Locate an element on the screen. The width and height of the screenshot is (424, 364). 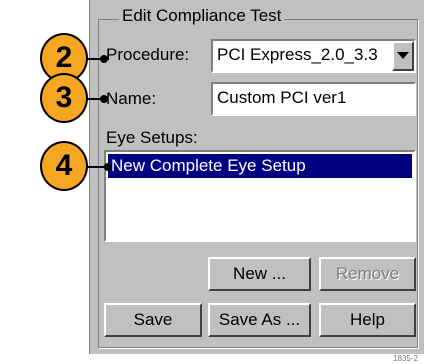
dropdown-button is located at coordinates (403, 56).